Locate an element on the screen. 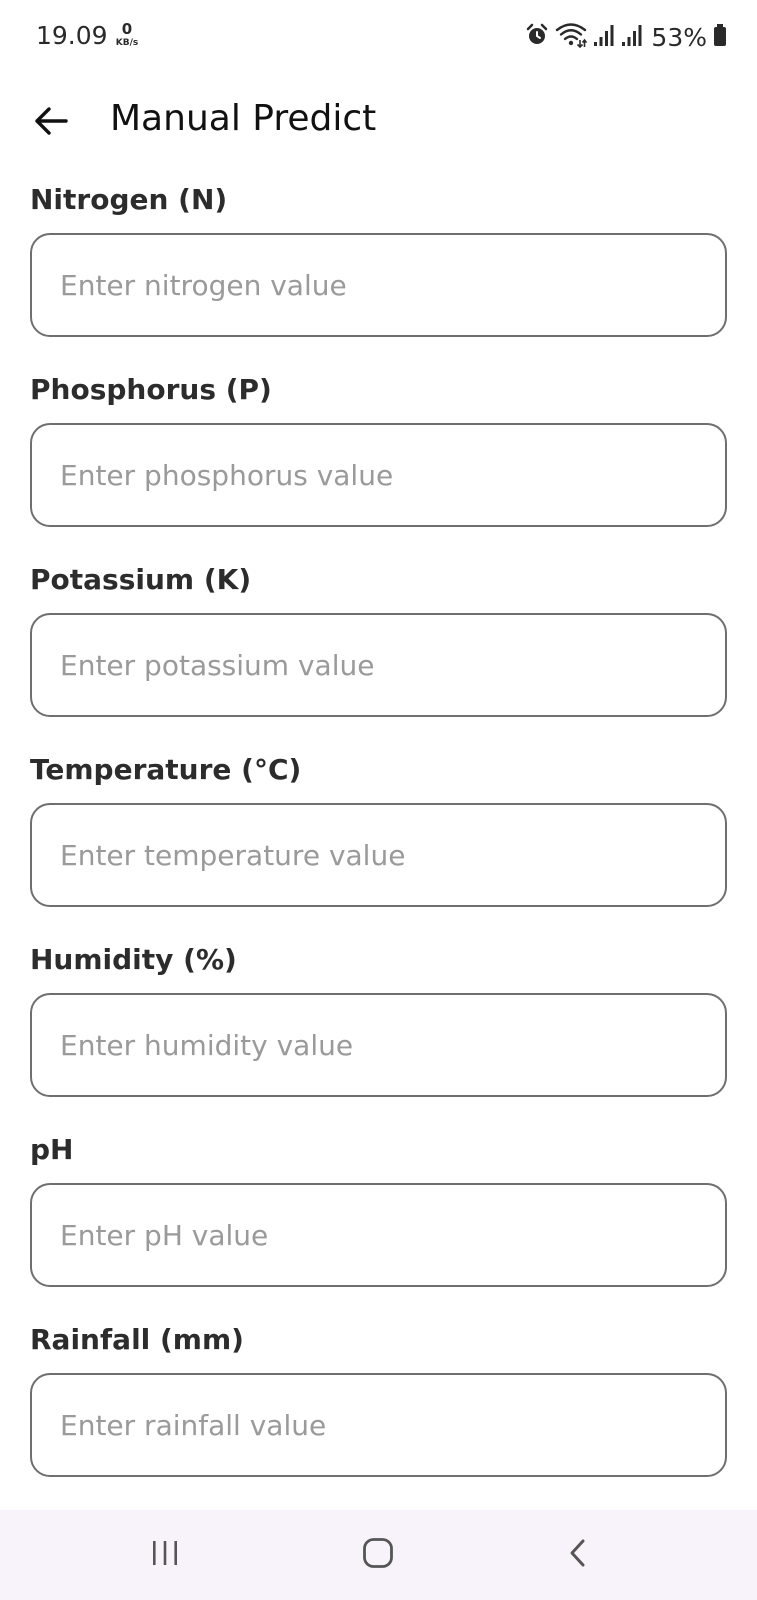 The image size is (757, 1600). status-icons: 53% is located at coordinates (626, 37).